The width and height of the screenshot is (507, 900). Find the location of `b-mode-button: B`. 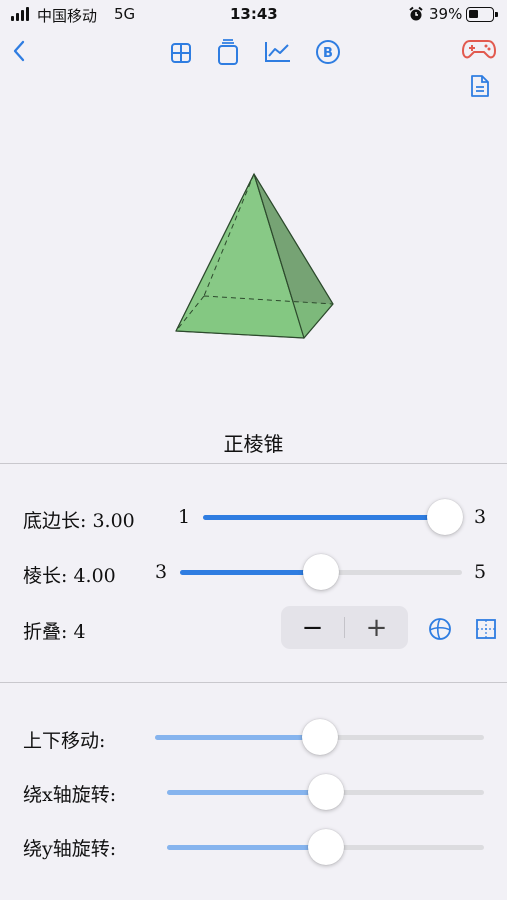

b-mode-button: B is located at coordinates (328, 52).